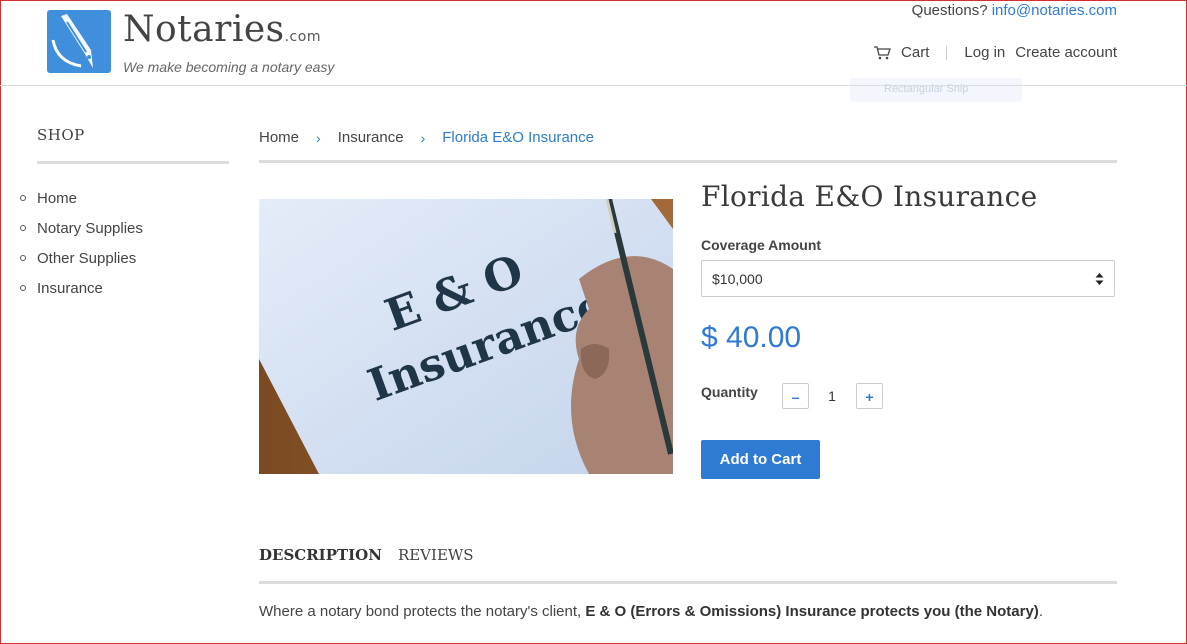 The image size is (1187, 644). I want to click on select-arrows-icon, so click(1099, 279).